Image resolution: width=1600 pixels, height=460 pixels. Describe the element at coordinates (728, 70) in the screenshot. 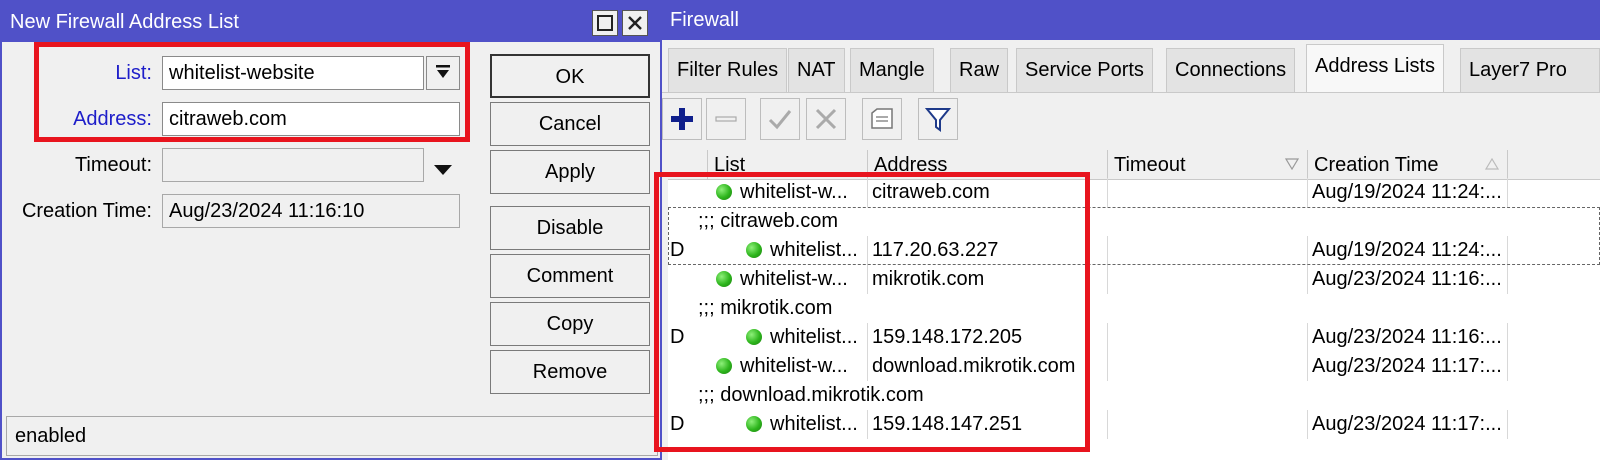

I see `tab-filter-rules: Filter Rules` at that location.